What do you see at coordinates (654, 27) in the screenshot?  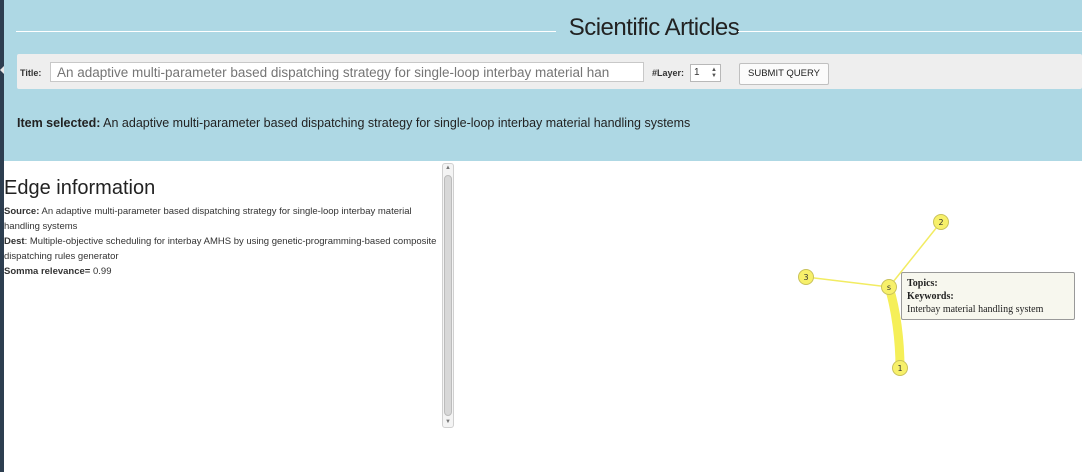 I see `page-title: Scientific Articles` at bounding box center [654, 27].